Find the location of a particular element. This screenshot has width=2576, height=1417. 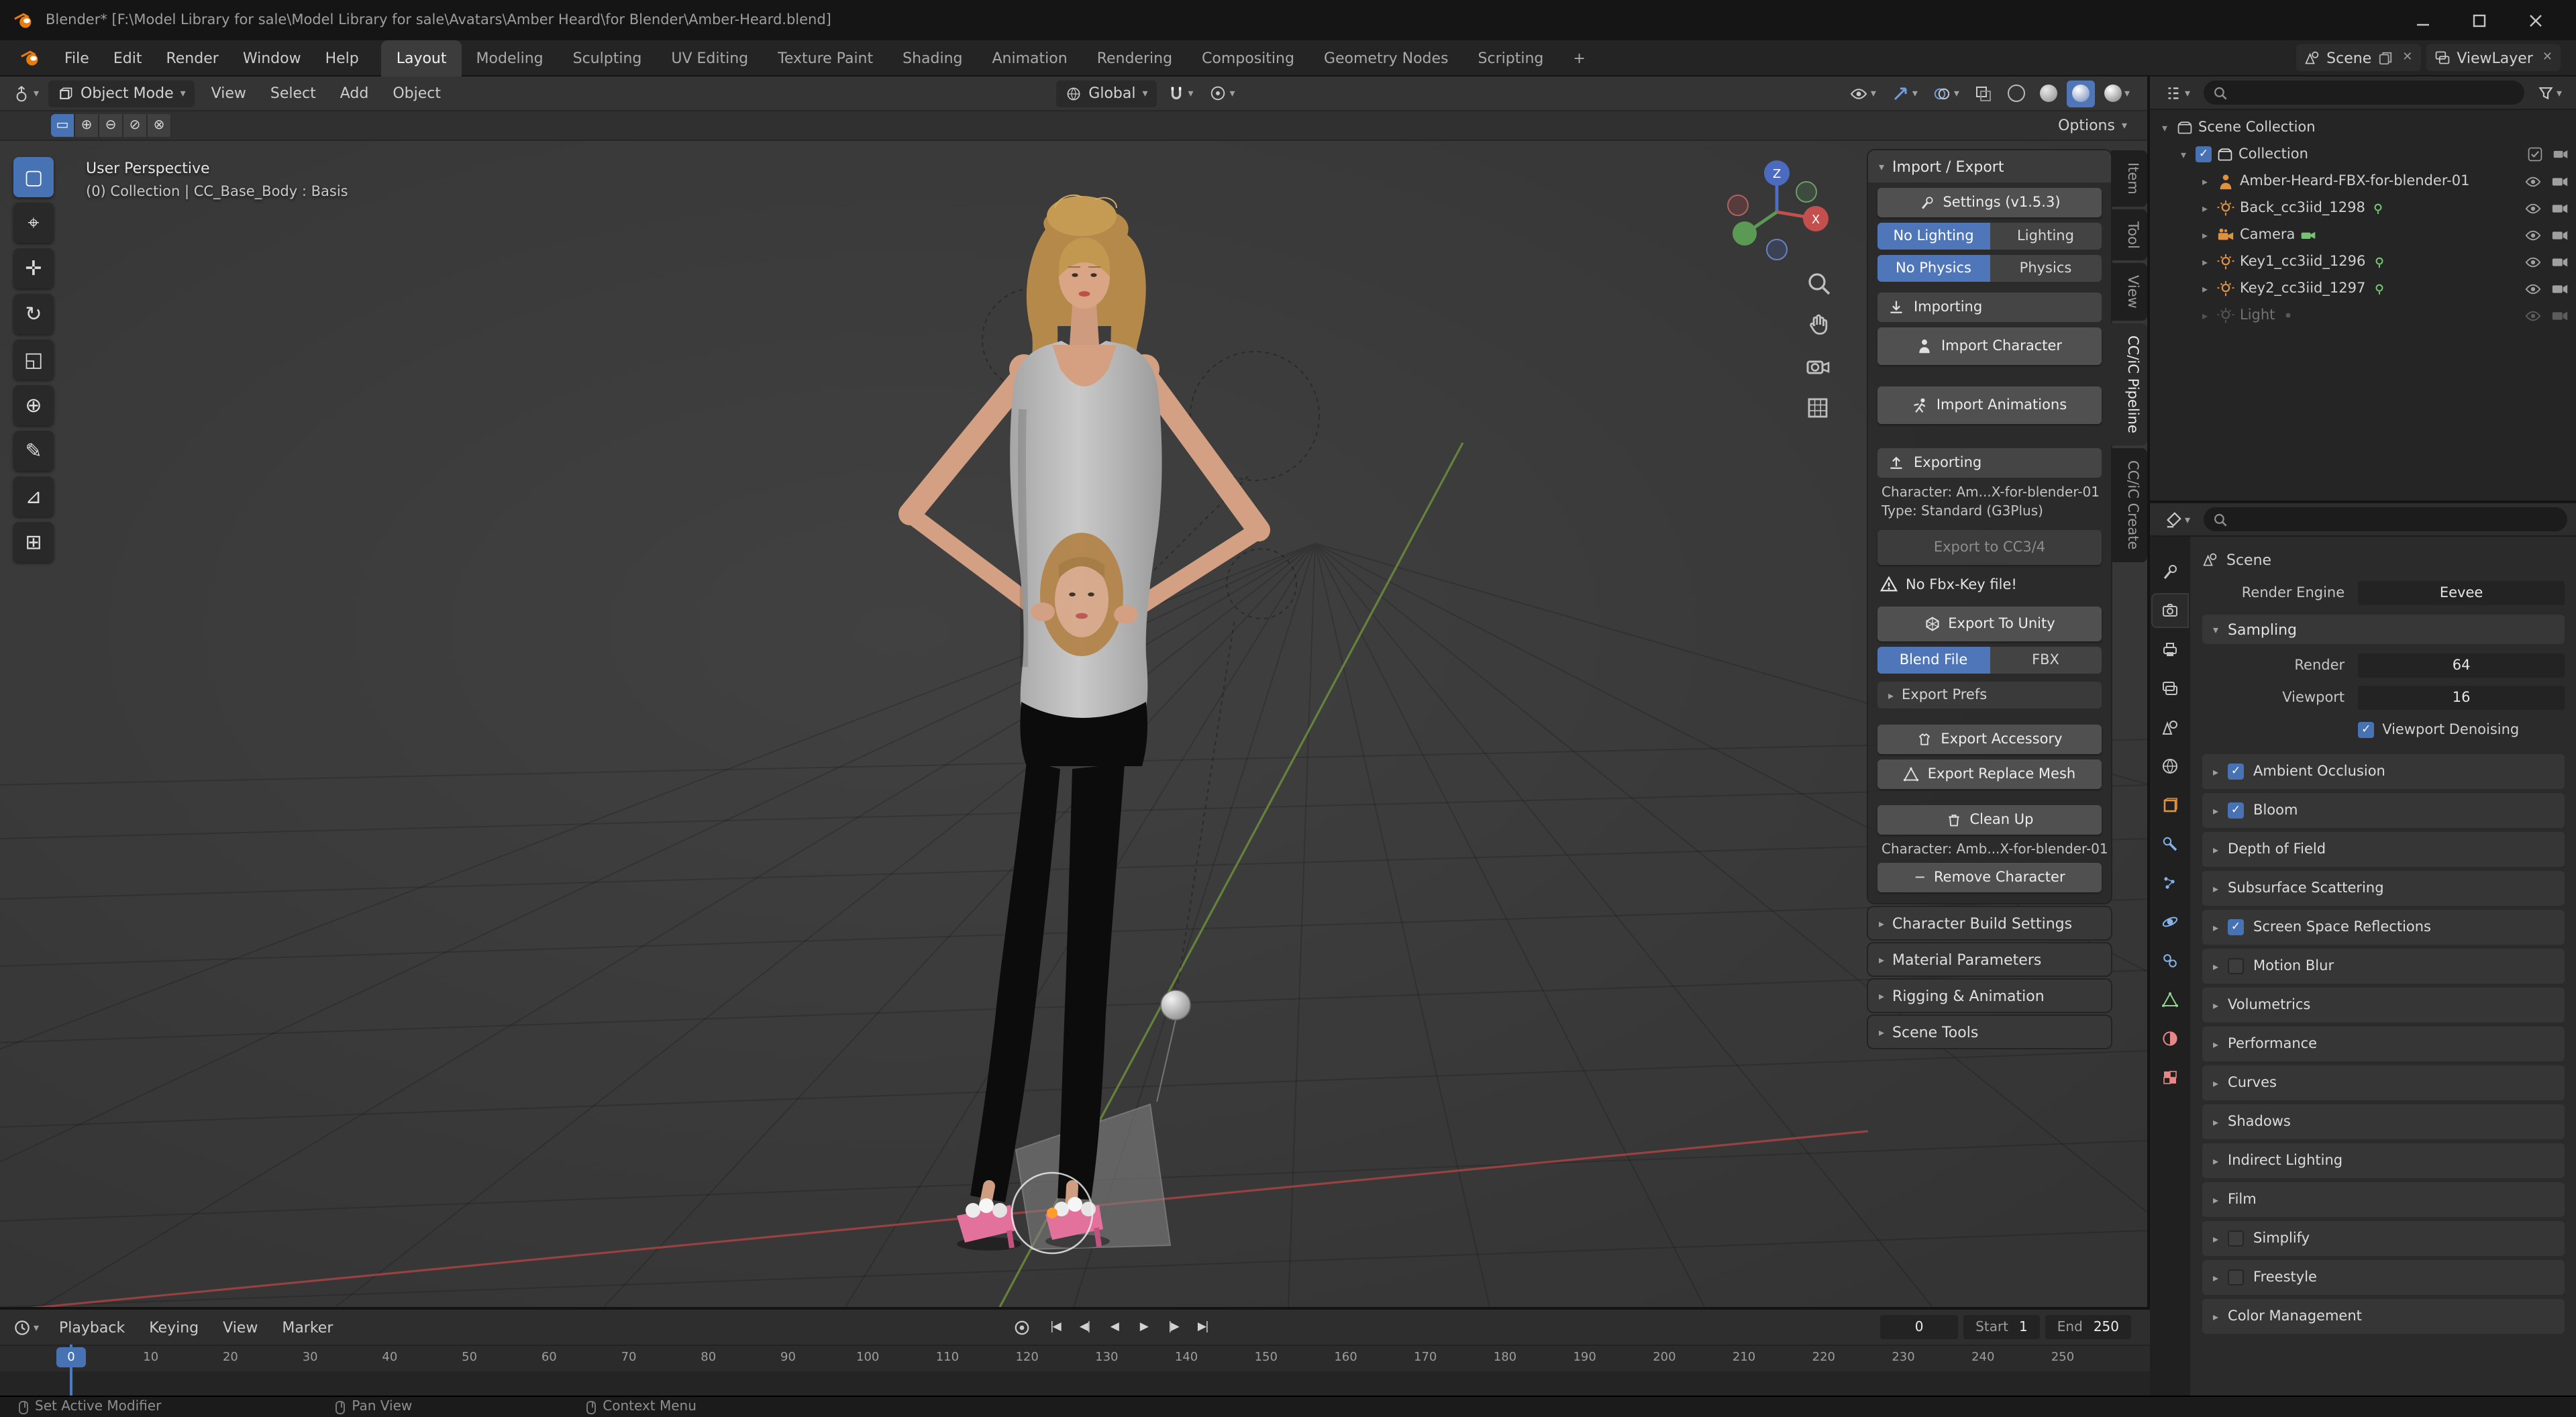

properties-section-freestyle: ▸ Freestyle is located at coordinates (2383, 1277).